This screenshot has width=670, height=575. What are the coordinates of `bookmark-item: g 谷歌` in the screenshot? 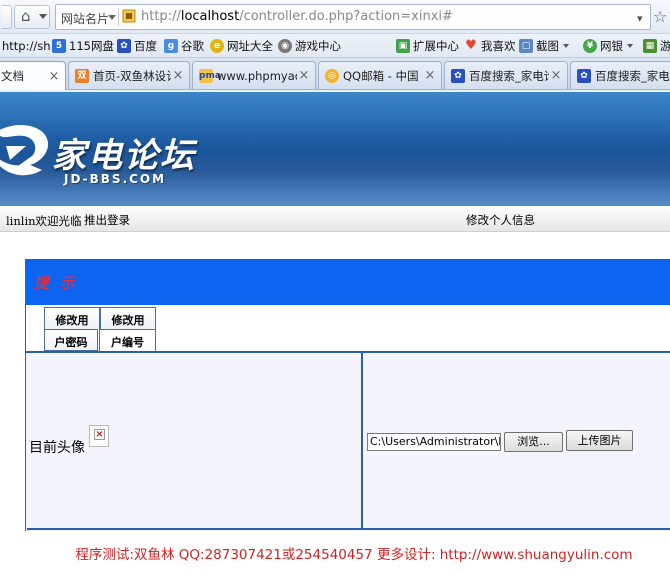 It's located at (184, 46).